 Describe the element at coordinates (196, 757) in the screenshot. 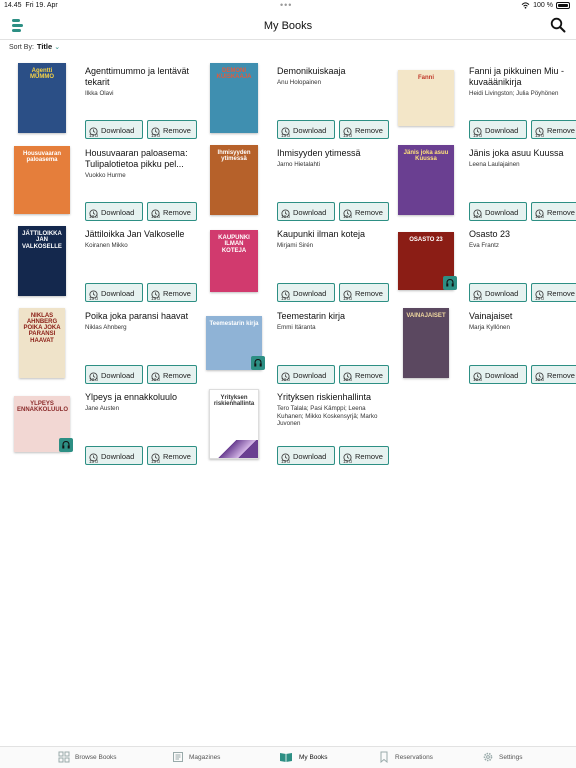

I see `tab-magazines: Magazines` at that location.